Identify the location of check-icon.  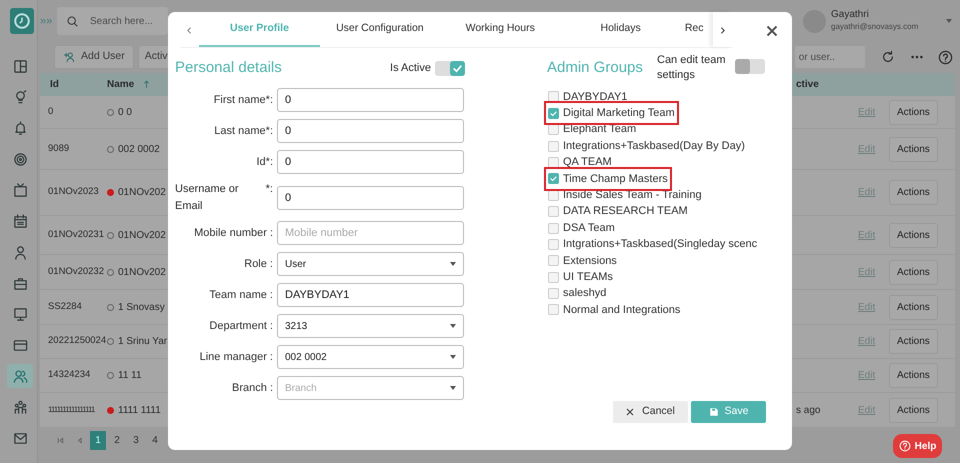
(553, 113).